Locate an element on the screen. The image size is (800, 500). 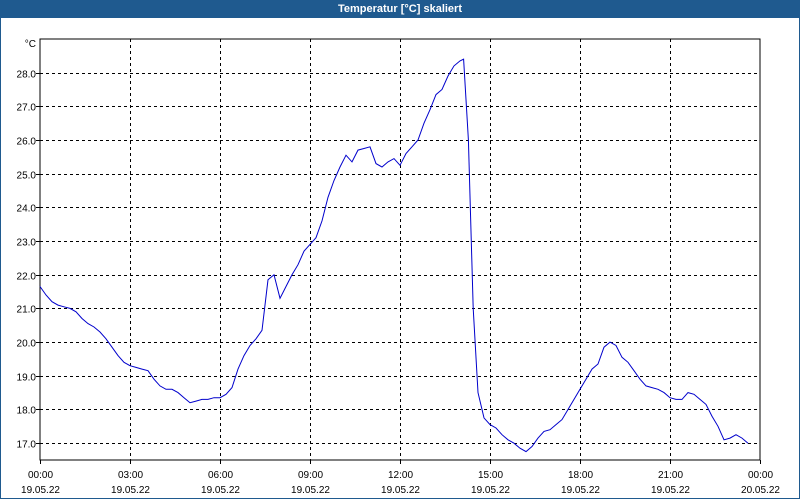
y-axis-label: °C is located at coordinates (30, 44).